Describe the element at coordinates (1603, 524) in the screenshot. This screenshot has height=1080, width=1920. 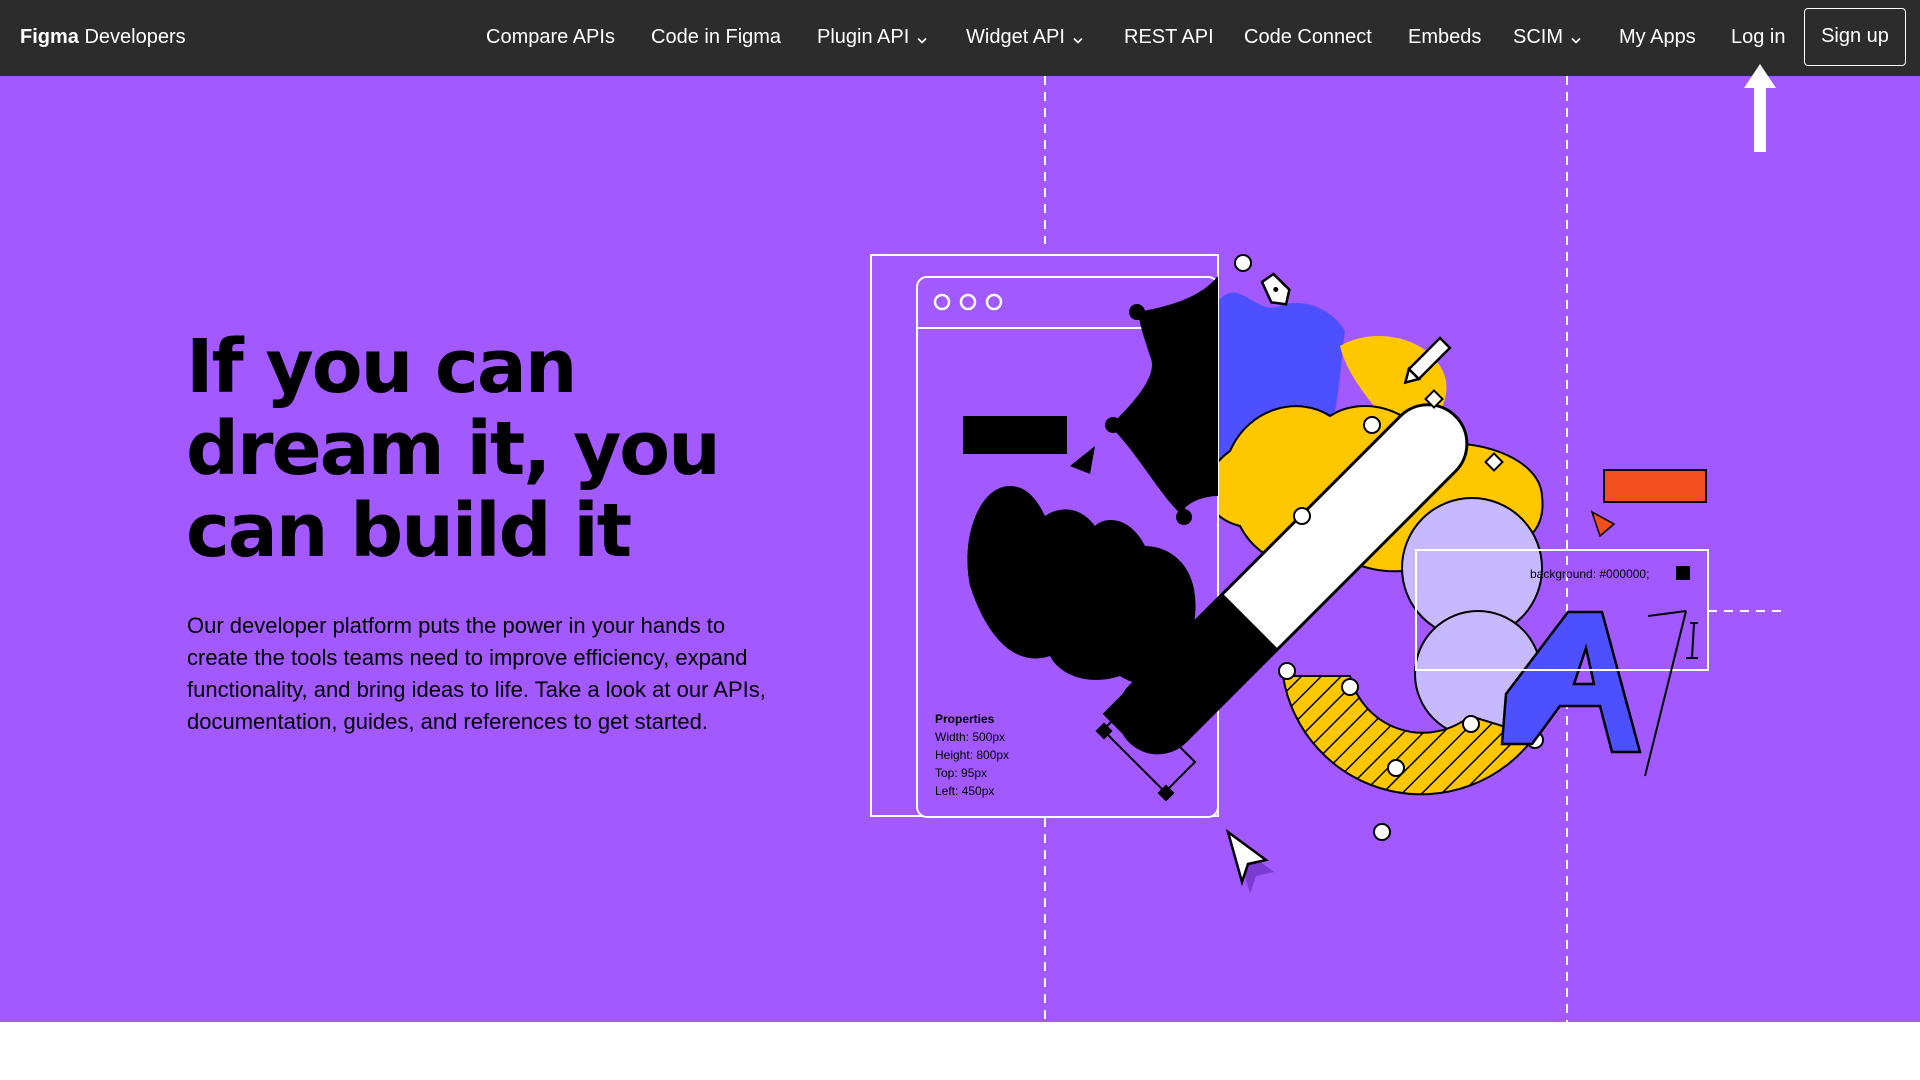
I see `orange-cursor-icon` at that location.